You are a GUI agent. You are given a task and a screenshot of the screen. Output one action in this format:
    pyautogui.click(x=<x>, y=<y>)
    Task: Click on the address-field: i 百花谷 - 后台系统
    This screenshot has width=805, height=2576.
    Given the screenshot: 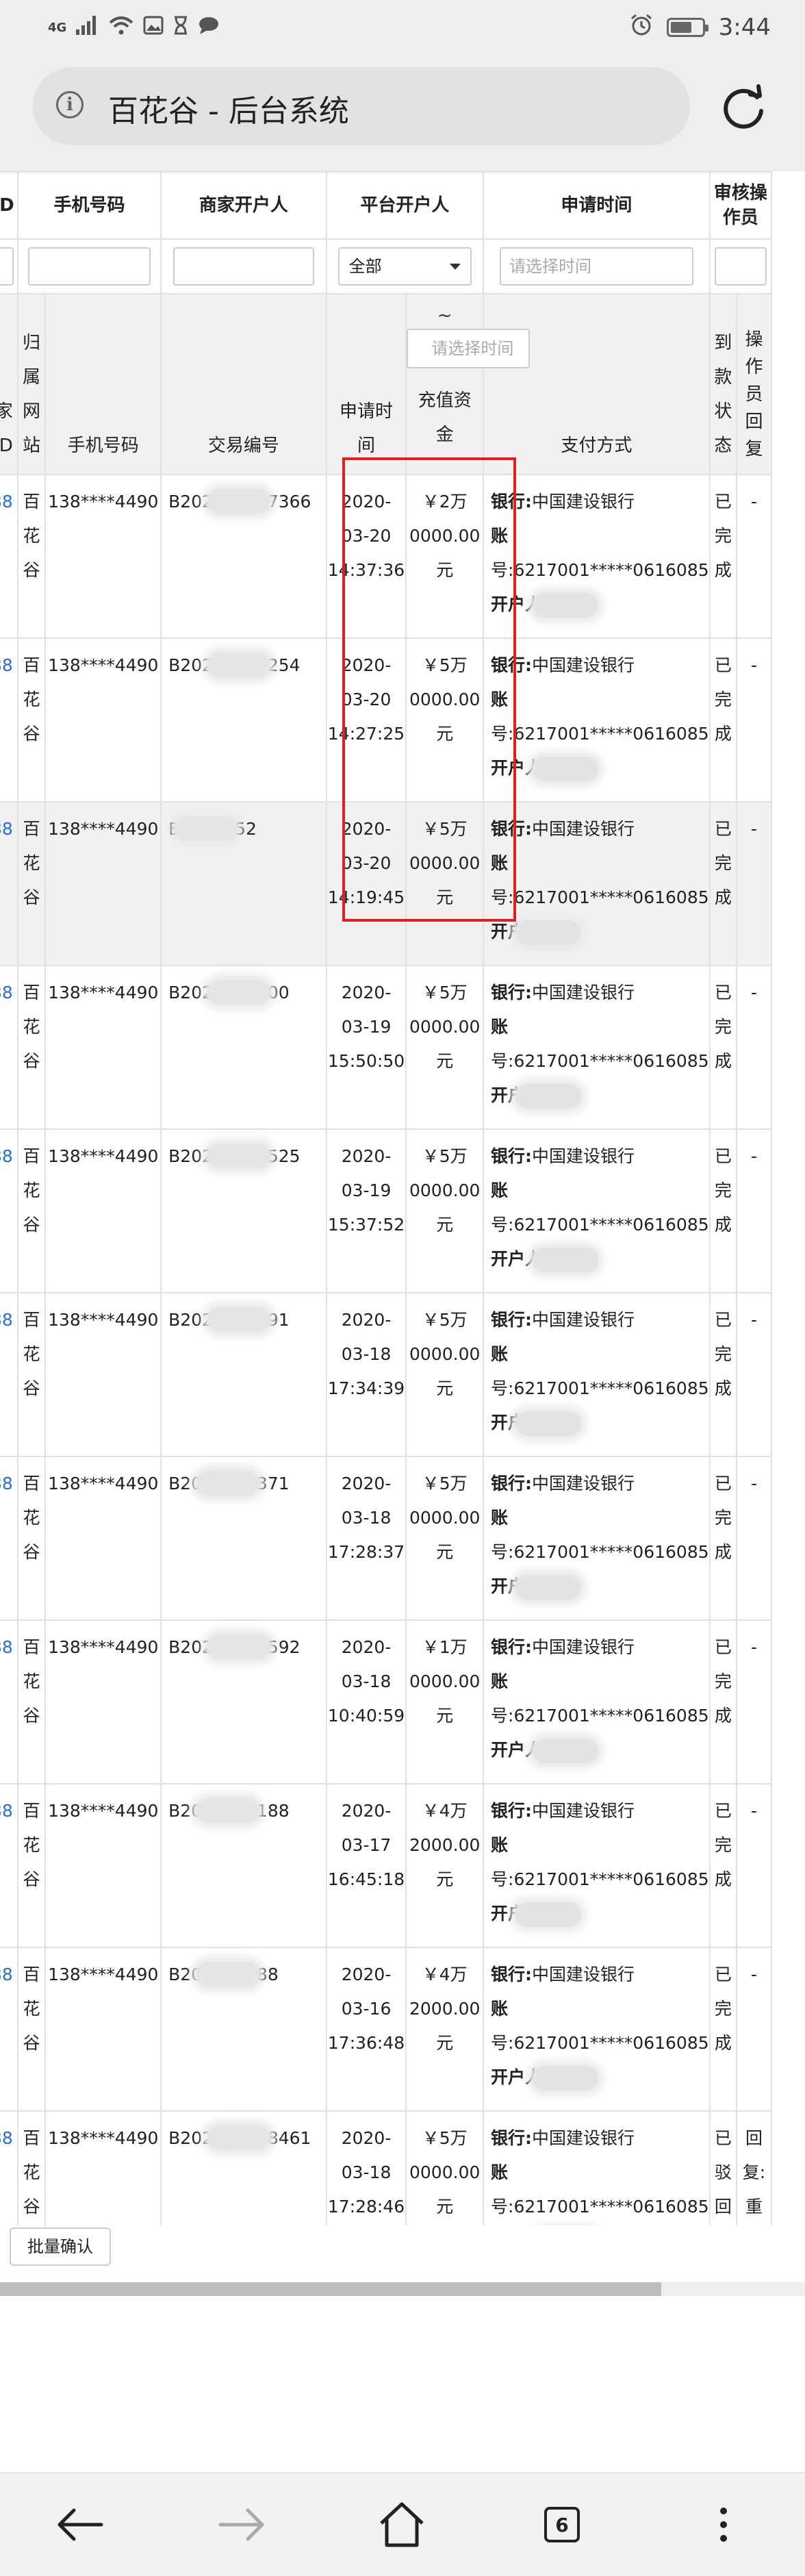 What is the action you would take?
    pyautogui.click(x=361, y=106)
    